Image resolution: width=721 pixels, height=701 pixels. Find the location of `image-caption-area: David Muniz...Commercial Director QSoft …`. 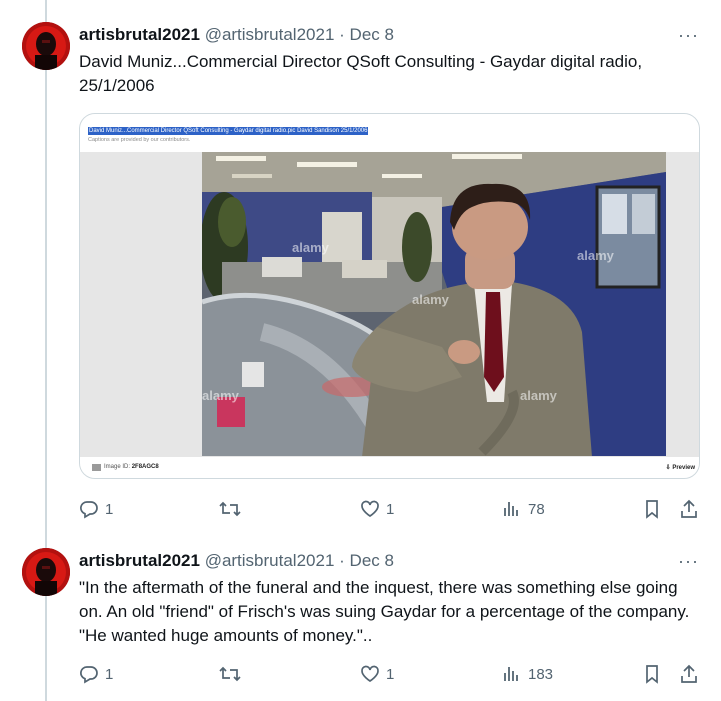

image-caption-area: David Muniz...Commercial Director QSoft … is located at coordinates (389, 133).